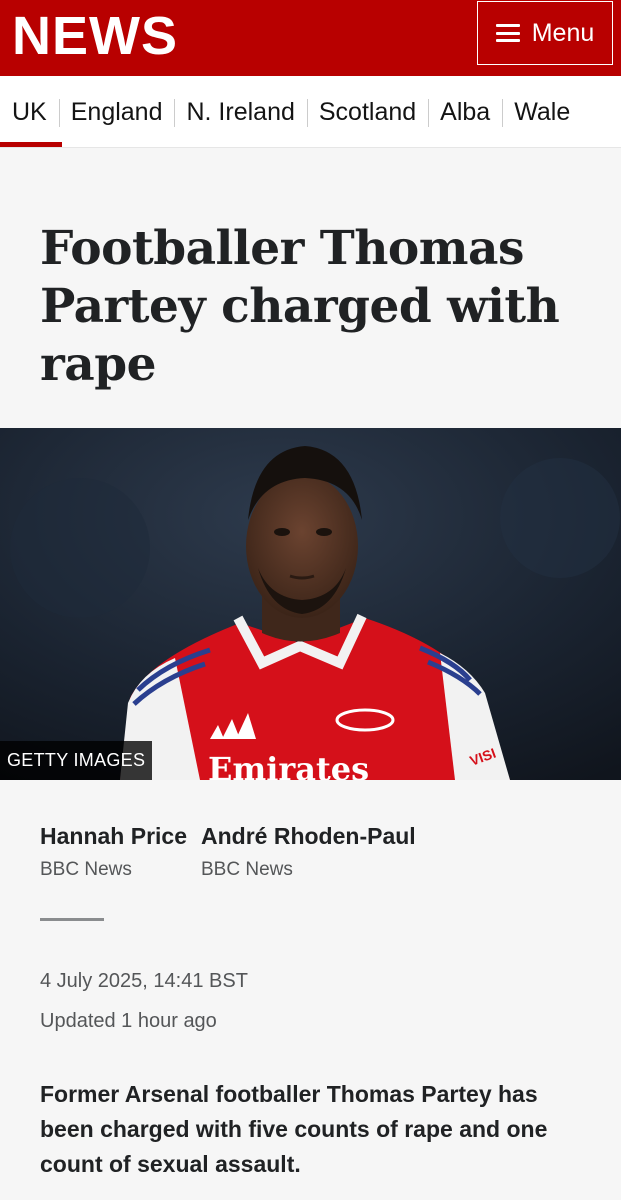 Image resolution: width=621 pixels, height=1200 pixels. I want to click on author-card: Hannah Price BBC News, so click(113, 869).